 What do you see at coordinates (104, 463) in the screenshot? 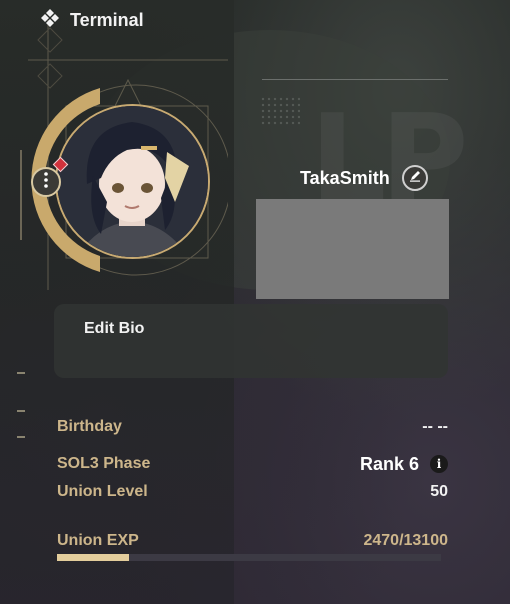
I see `sol3-phase-label: SOL3 Phase` at bounding box center [104, 463].